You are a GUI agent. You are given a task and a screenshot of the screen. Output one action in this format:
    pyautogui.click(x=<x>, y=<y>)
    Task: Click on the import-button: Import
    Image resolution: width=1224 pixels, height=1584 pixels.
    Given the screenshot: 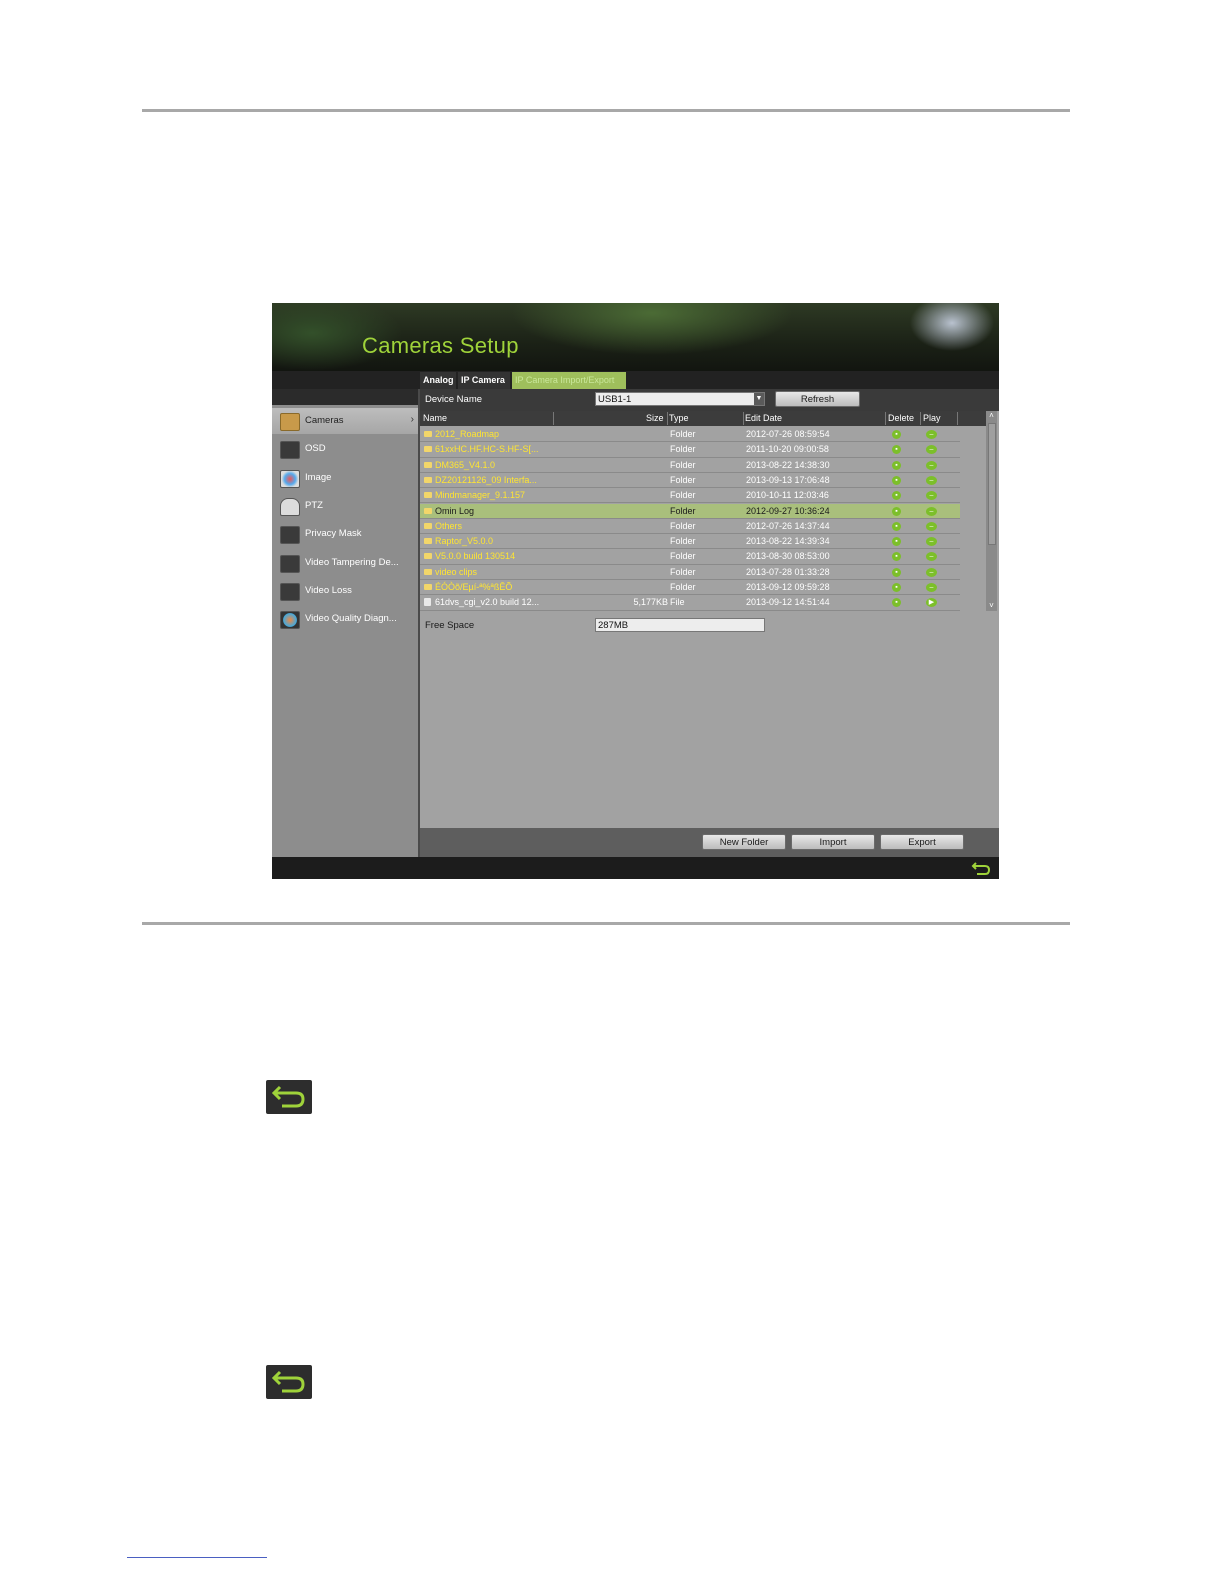 What is the action you would take?
    pyautogui.click(x=833, y=842)
    